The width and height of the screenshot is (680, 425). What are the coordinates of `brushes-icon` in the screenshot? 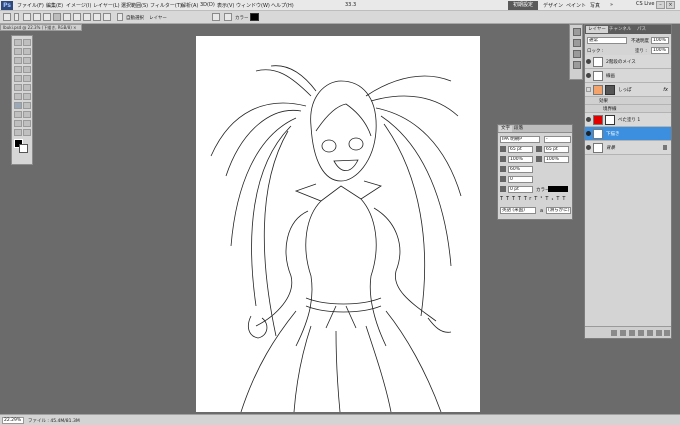 It's located at (577, 54).